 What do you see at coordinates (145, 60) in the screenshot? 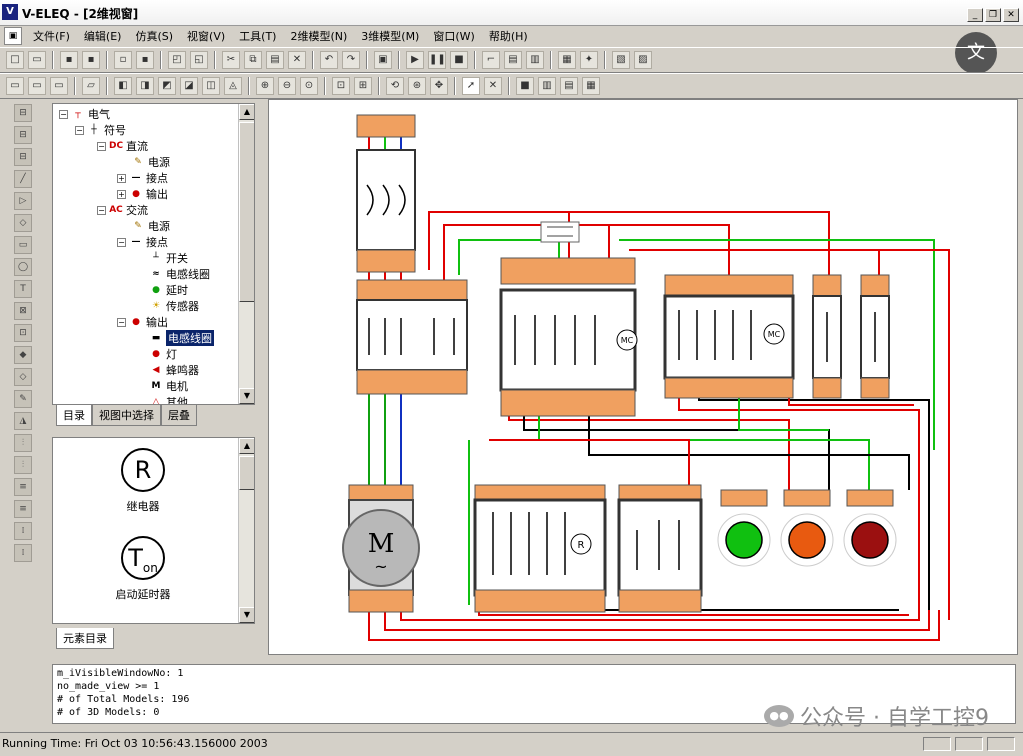
I see `save-model-icon: ▪` at bounding box center [145, 60].